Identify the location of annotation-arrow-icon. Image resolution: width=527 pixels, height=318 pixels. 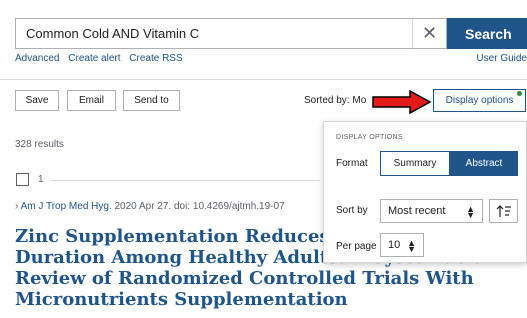
(402, 102).